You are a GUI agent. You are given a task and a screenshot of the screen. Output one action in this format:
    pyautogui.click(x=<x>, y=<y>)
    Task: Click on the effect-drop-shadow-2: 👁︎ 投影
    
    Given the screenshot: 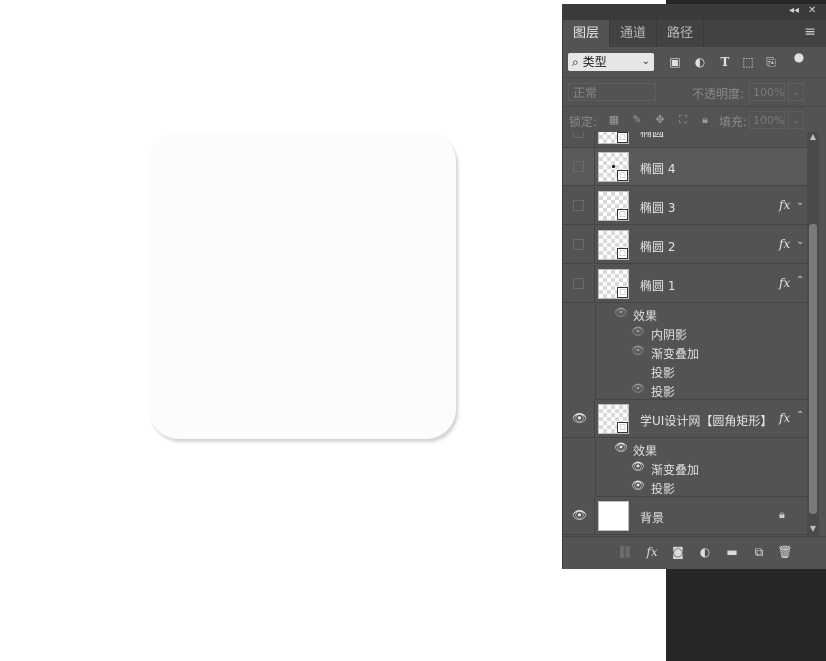 What is the action you would take?
    pyautogui.click(x=701, y=390)
    